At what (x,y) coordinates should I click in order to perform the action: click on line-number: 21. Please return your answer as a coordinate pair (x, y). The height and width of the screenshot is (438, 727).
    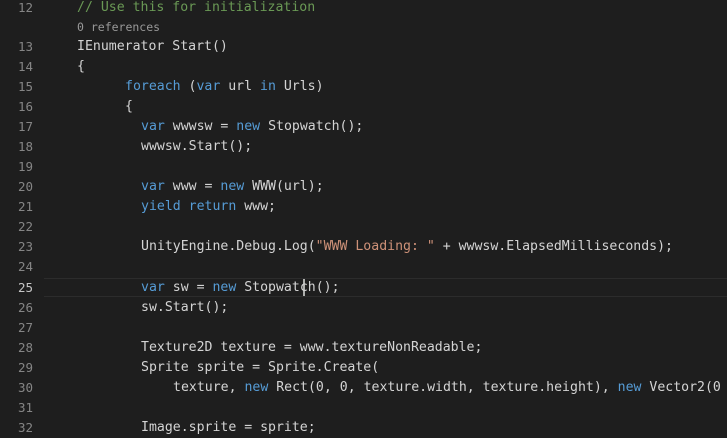
    Looking at the image, I should click on (25, 206).